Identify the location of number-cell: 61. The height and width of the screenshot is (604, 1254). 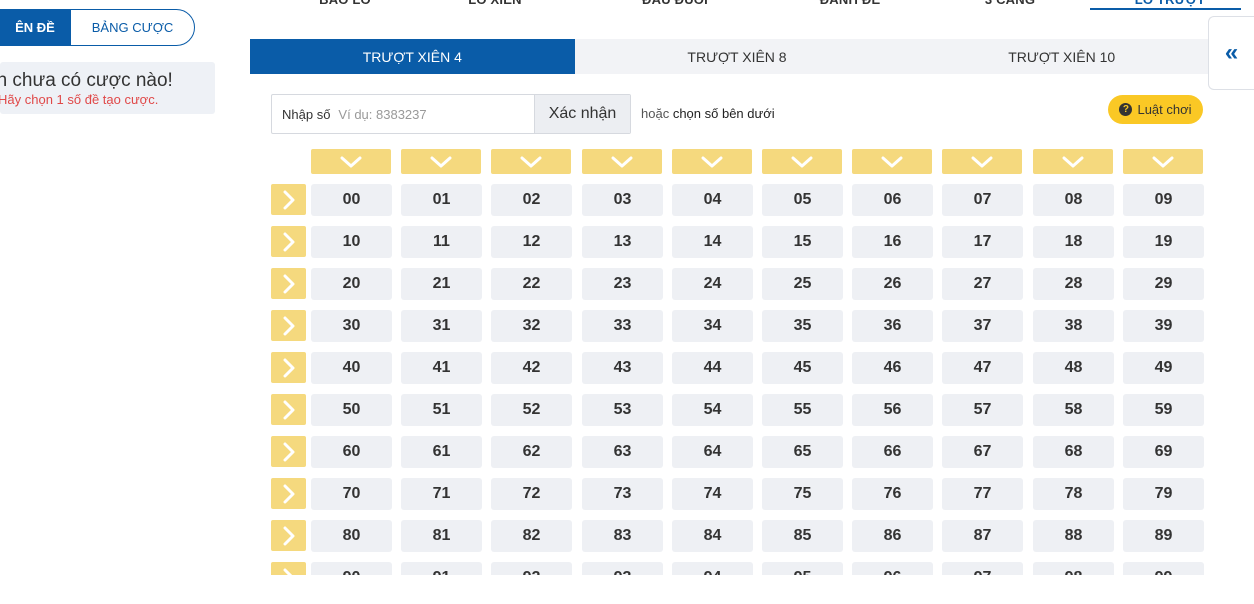
(441, 452).